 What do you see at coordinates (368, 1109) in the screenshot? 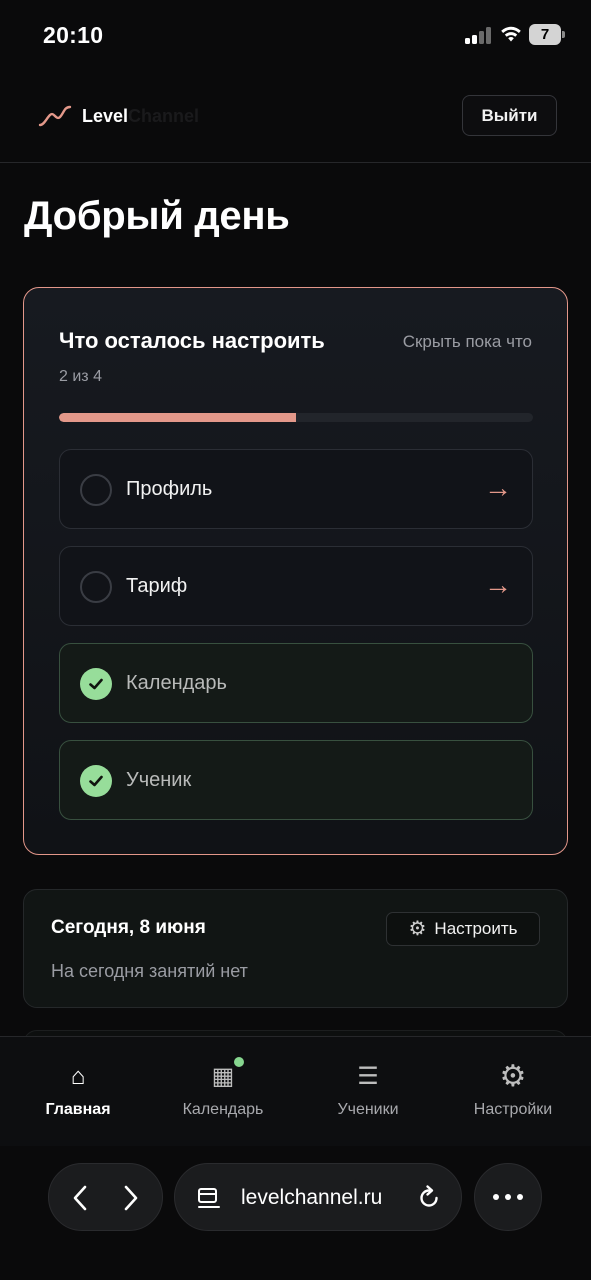
I see `nav-item-label: Ученики` at bounding box center [368, 1109].